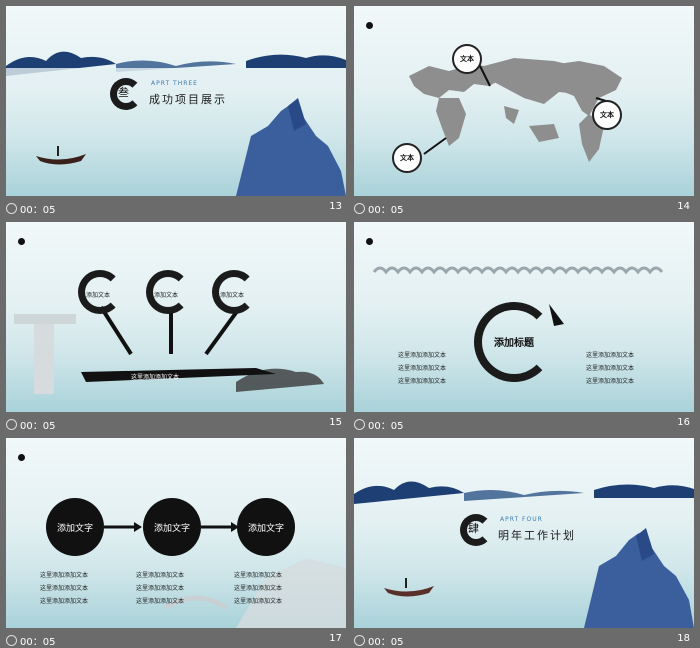 The width and height of the screenshot is (700, 648). I want to click on slide-15-canvas: 添加文本 添加文本 添加文本 这里添加添加文本, so click(176, 317).